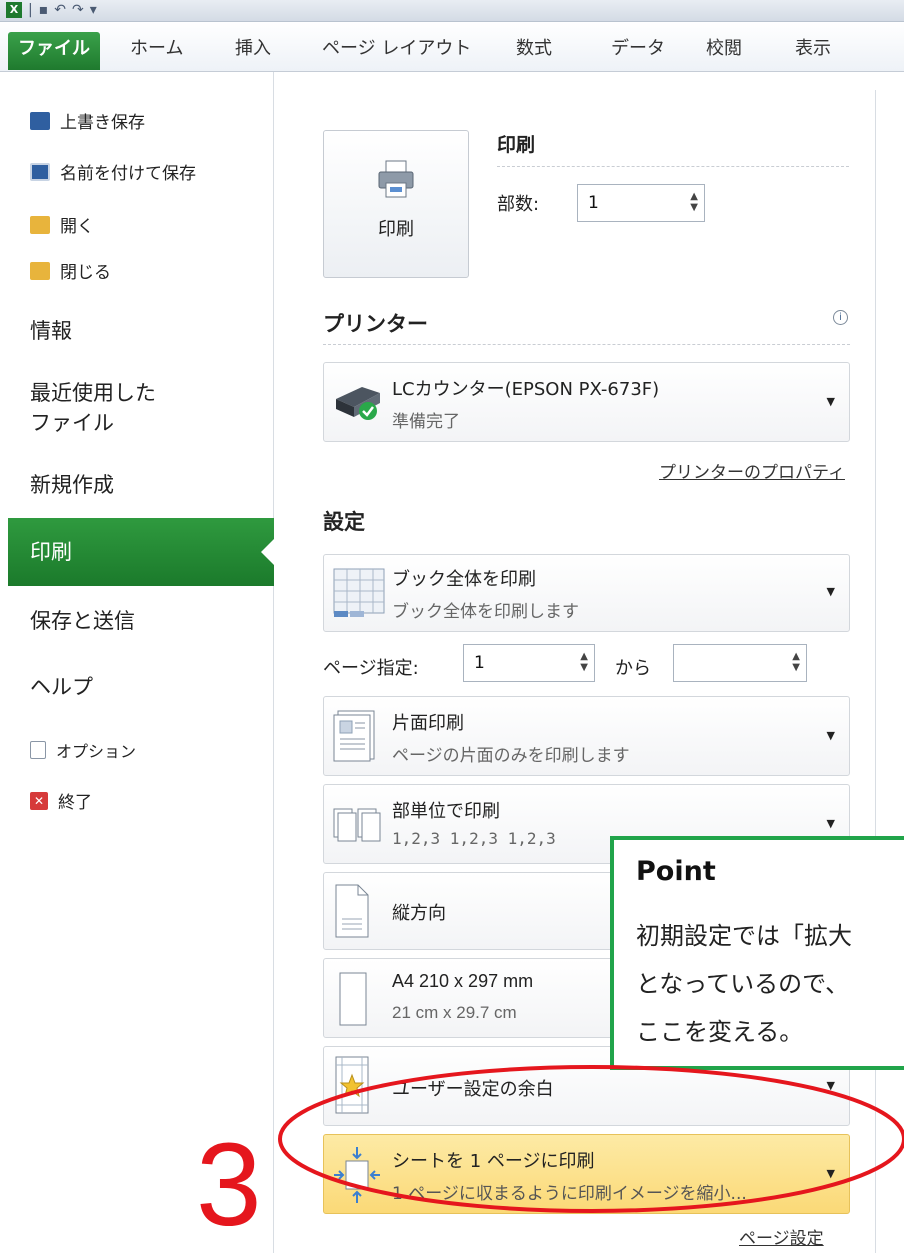 The image size is (904, 1253). I want to click on redo-icon: ↷, so click(78, 10).